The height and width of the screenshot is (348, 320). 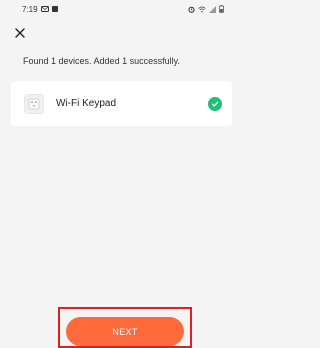 I want to click on notification-icon, so click(x=54, y=9).